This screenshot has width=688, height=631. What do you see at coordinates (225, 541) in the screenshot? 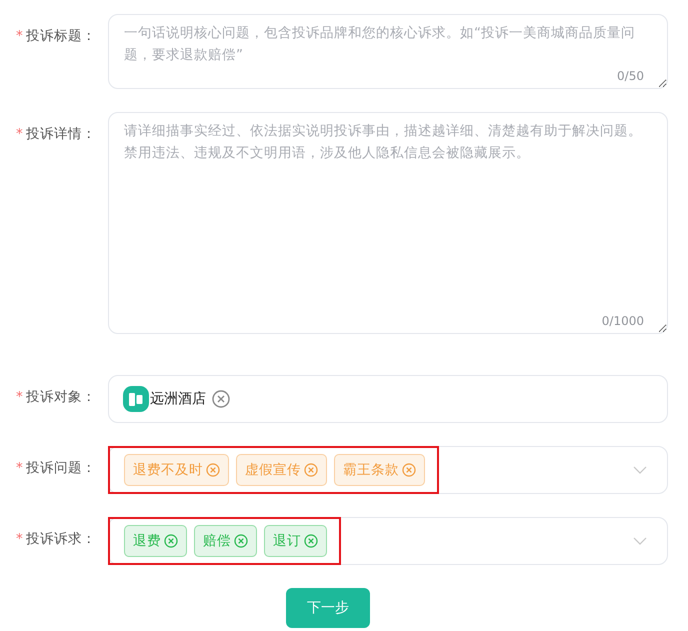
I see `tag: 赔偿` at bounding box center [225, 541].